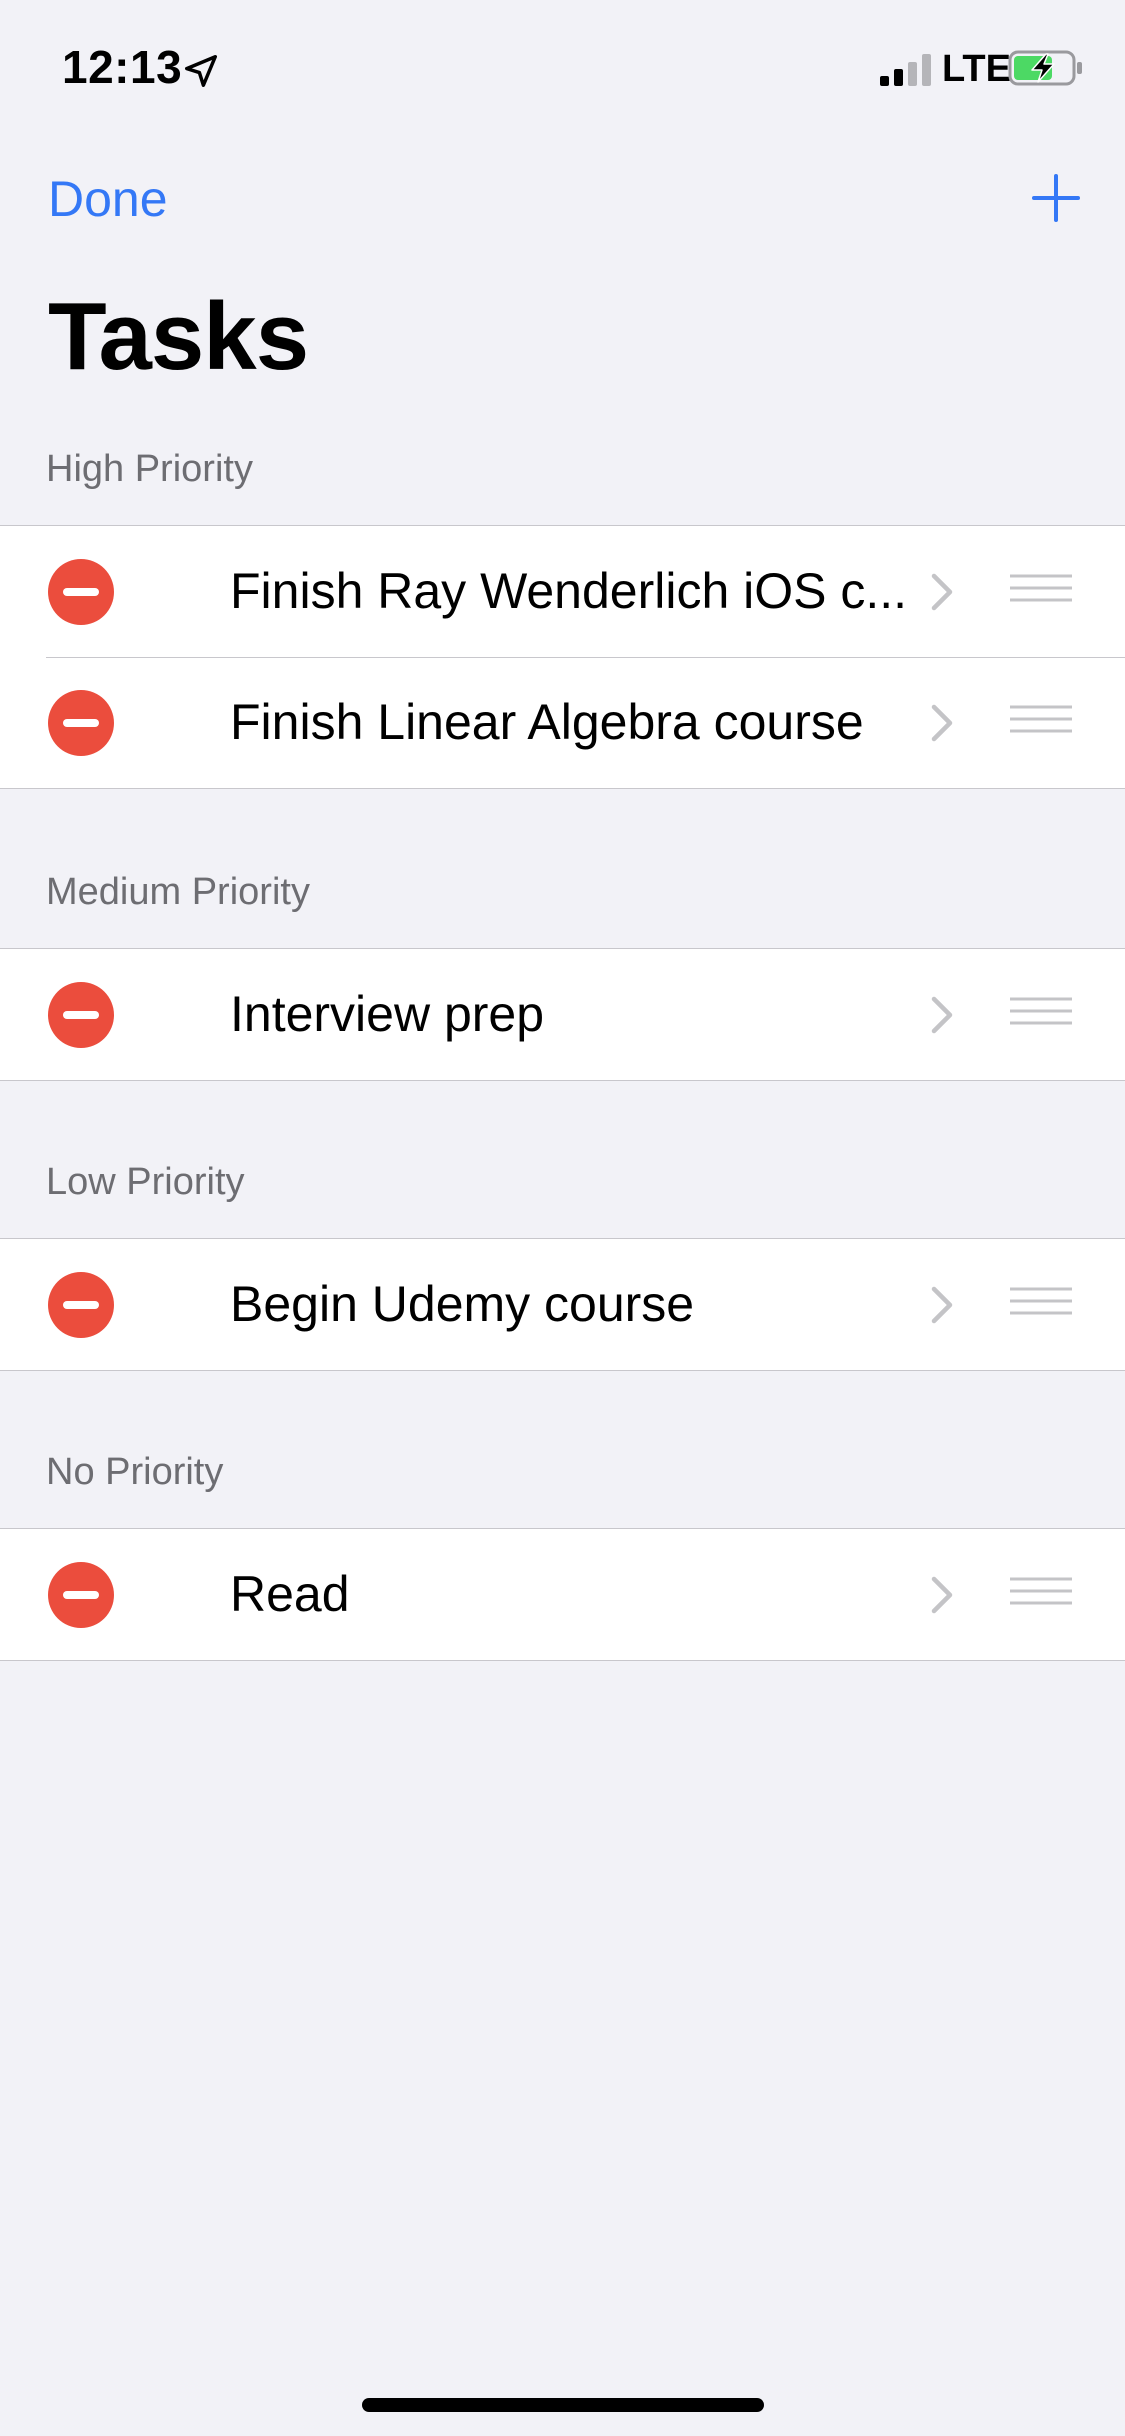 The height and width of the screenshot is (2436, 1125). I want to click on signal-icon, so click(905, 70).